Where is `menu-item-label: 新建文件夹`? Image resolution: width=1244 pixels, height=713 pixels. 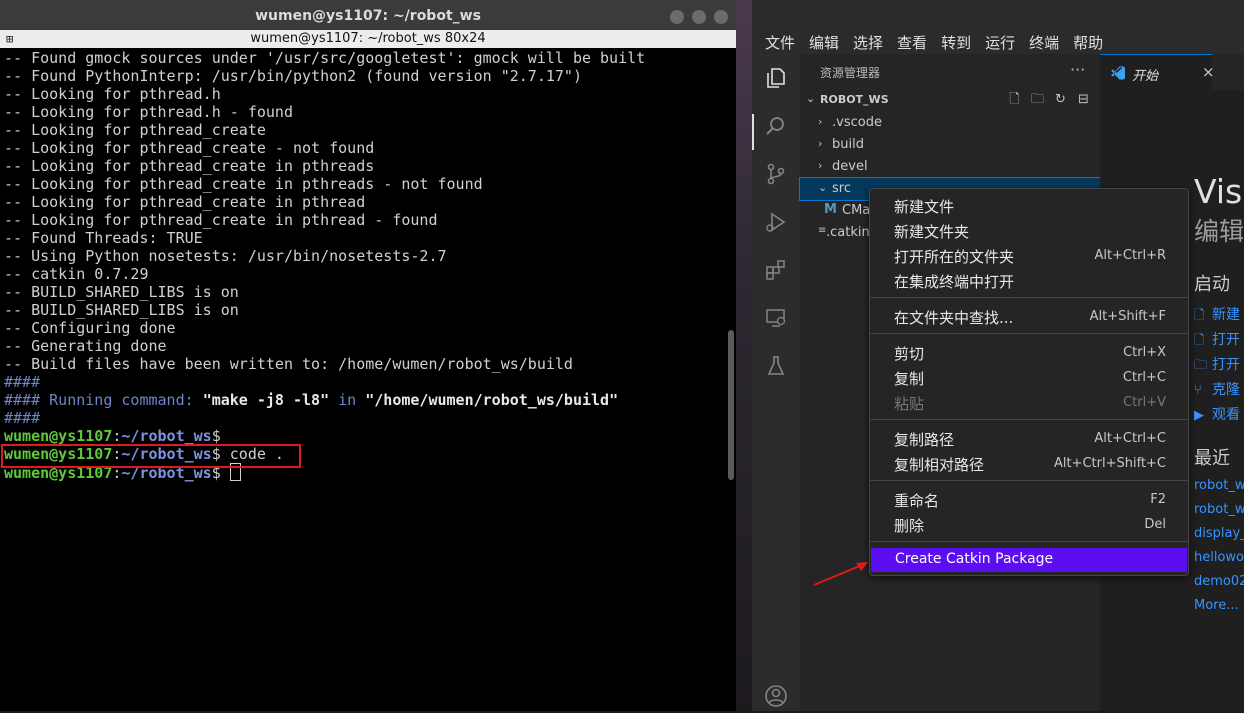
menu-item-label: 新建文件夹 is located at coordinates (932, 232).